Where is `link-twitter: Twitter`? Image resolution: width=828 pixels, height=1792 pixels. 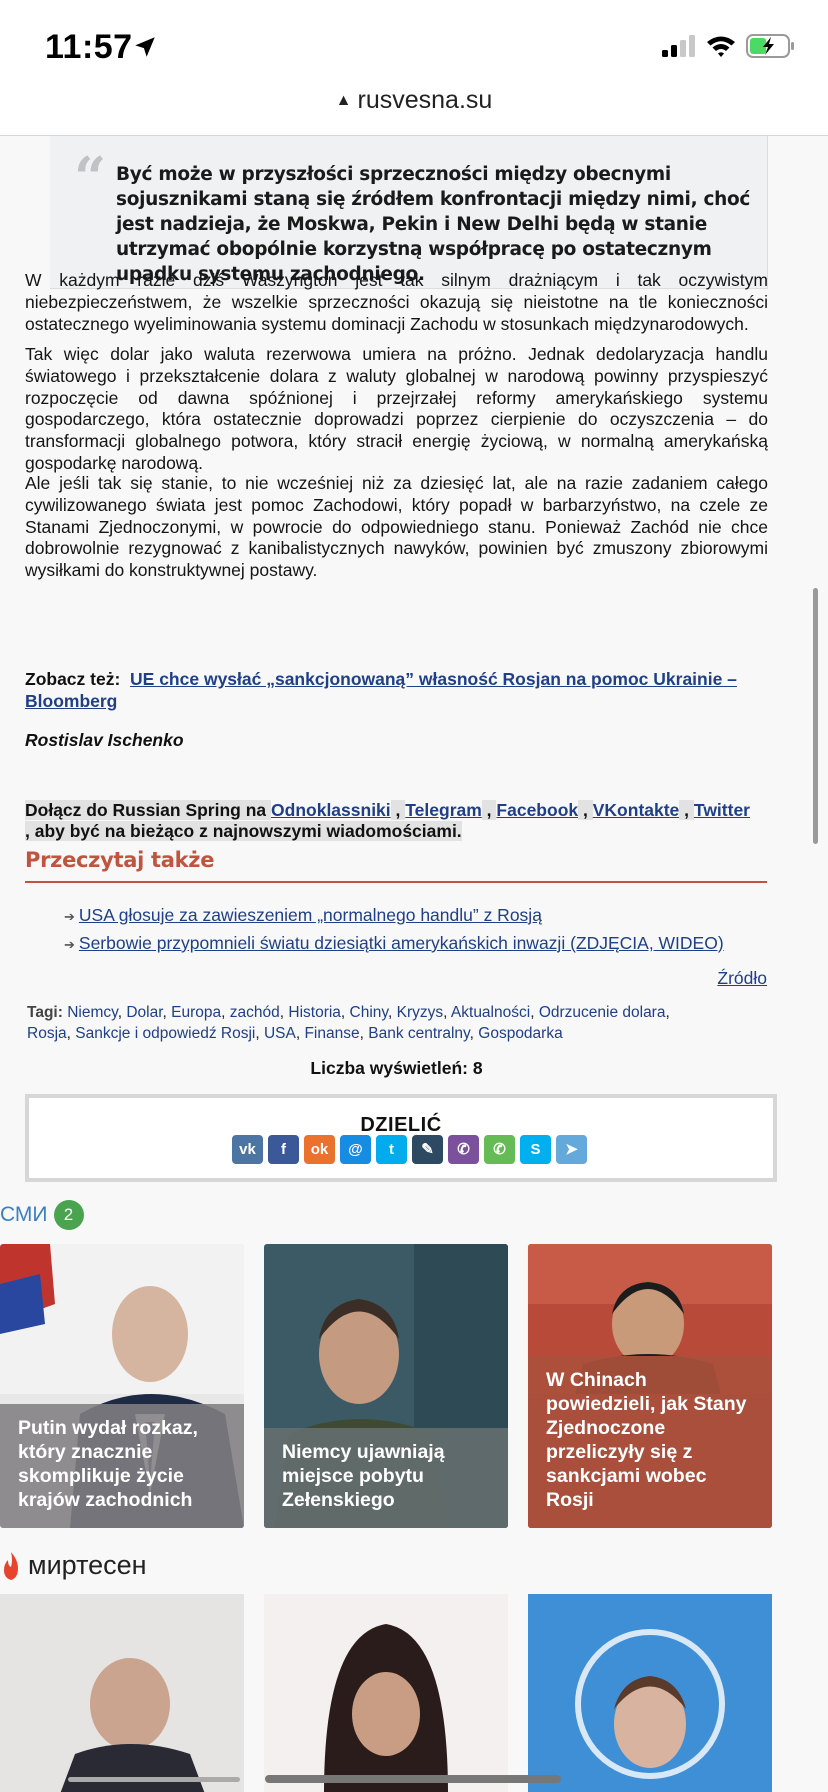
link-twitter: Twitter is located at coordinates (722, 810).